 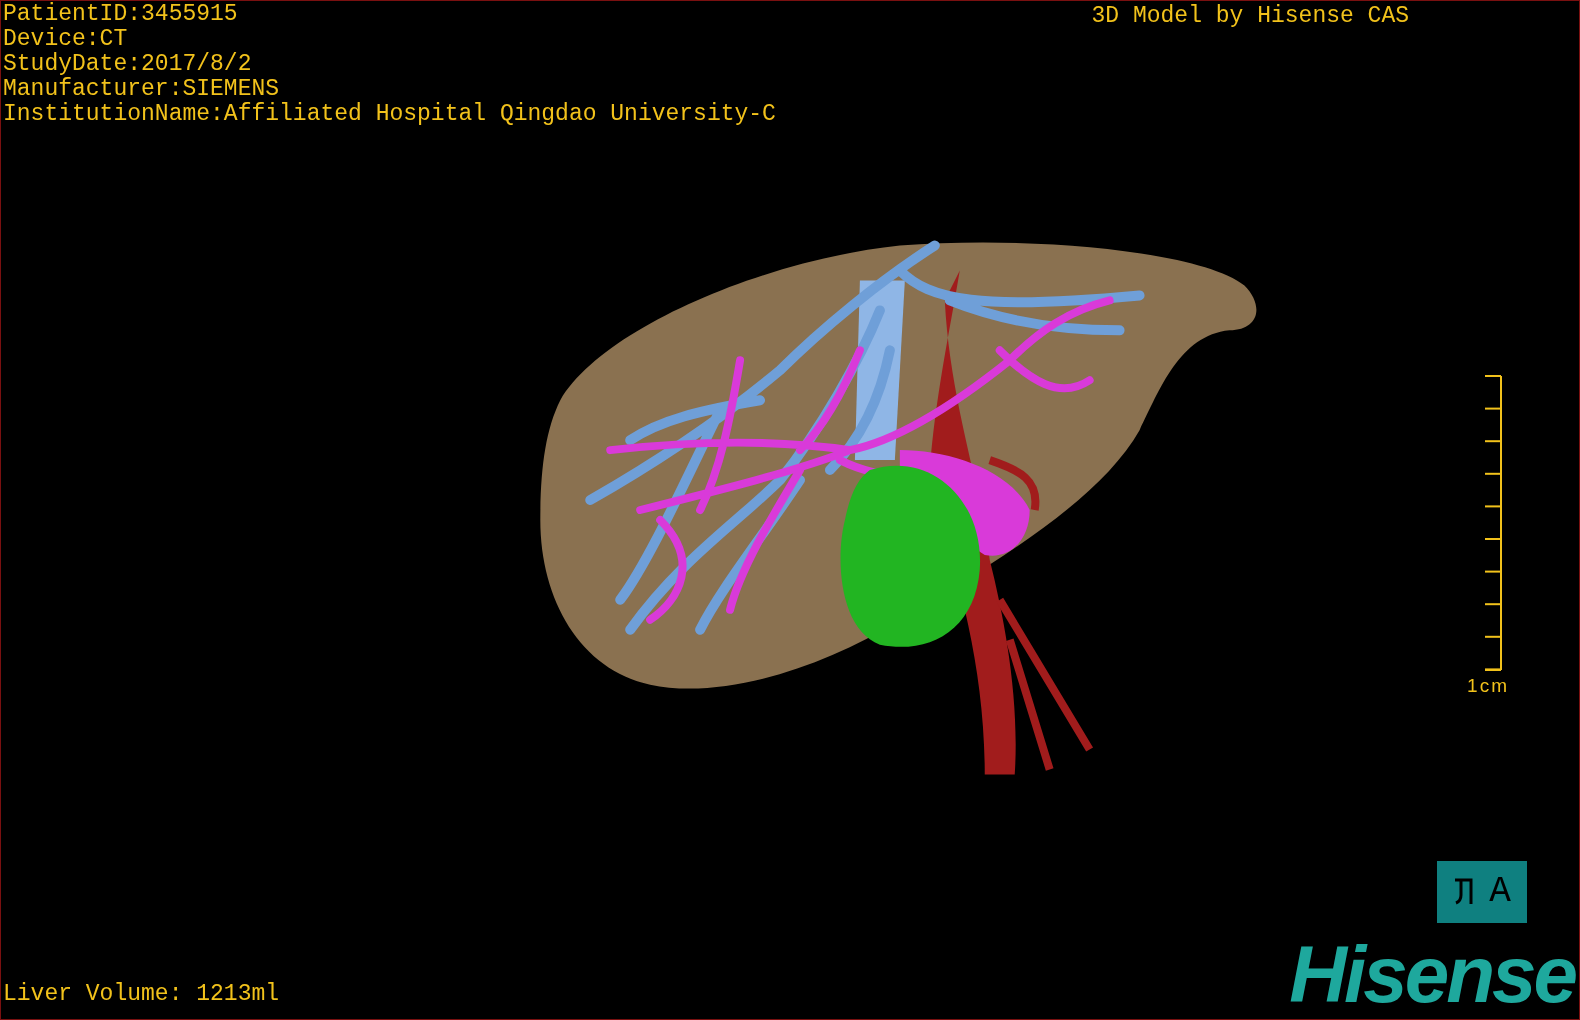 I want to click on info-line: PatientID:3455915, so click(x=121, y=14).